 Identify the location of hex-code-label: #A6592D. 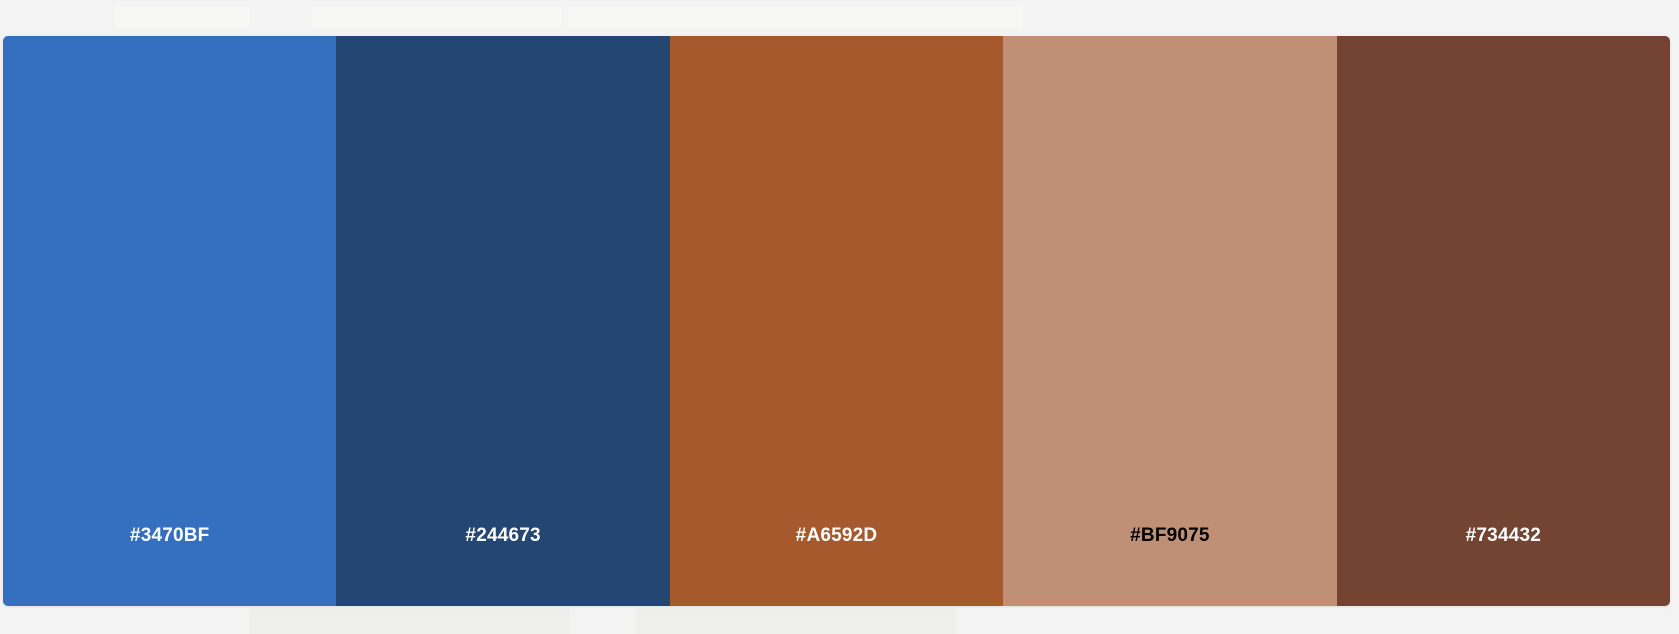
(836, 535).